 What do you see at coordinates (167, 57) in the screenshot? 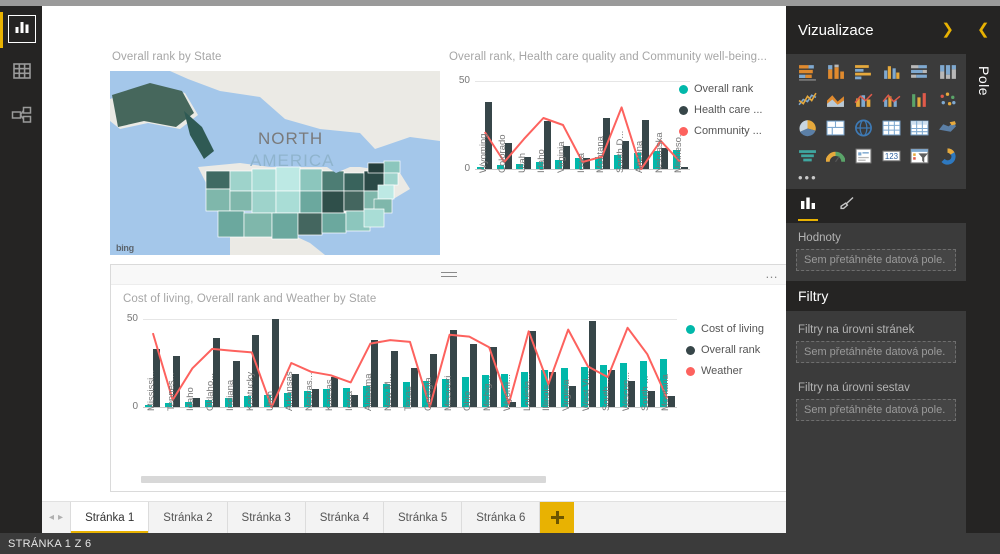
I see `visual-title: Overall rank by State` at bounding box center [167, 57].